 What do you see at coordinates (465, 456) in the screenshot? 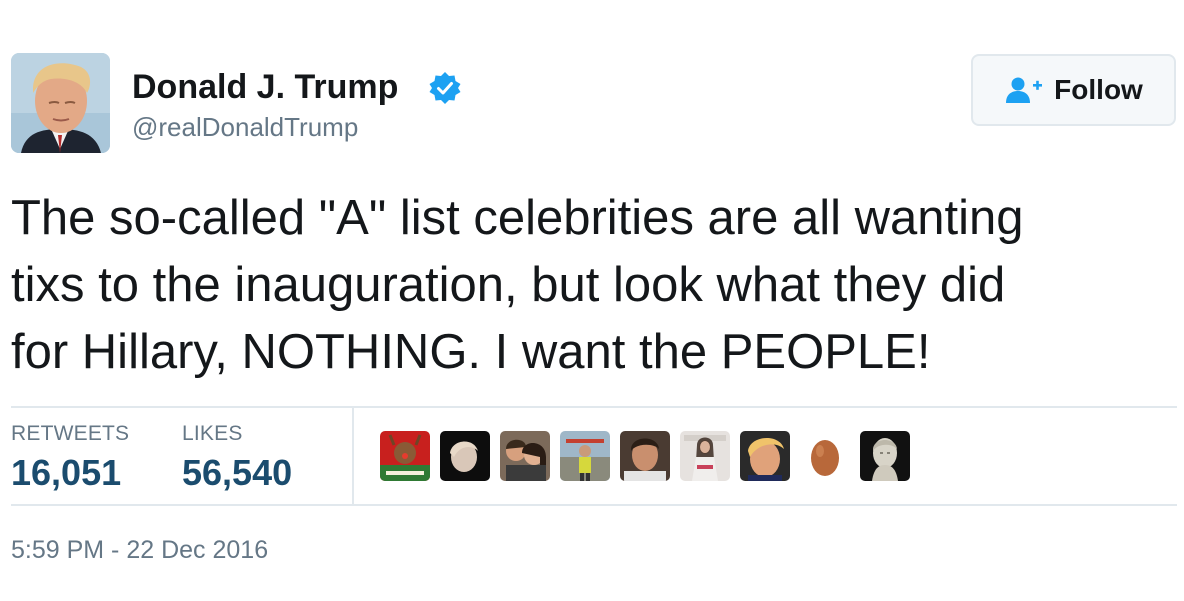
I see `dark-portrait-avatar` at bounding box center [465, 456].